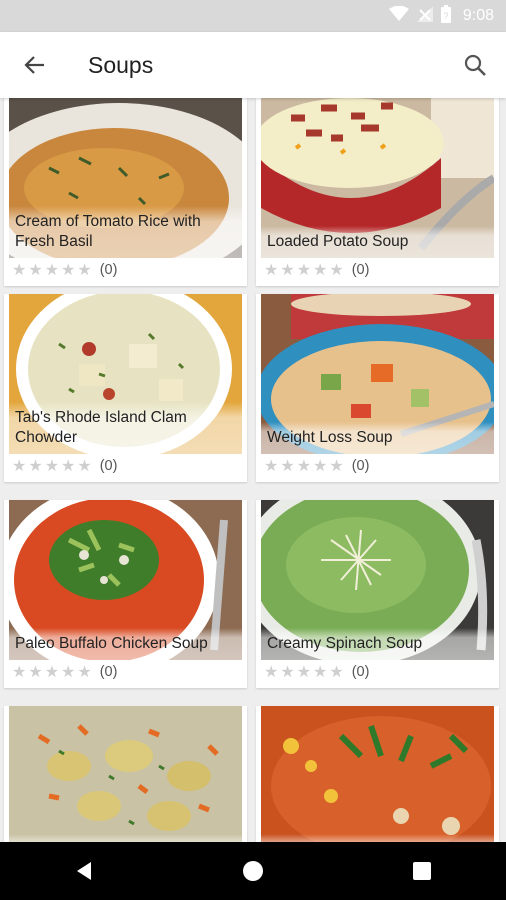  Describe the element at coordinates (125, 178) in the screenshot. I see `recipe-photo: Cream of Tomato Rice with Fresh Basil` at that location.